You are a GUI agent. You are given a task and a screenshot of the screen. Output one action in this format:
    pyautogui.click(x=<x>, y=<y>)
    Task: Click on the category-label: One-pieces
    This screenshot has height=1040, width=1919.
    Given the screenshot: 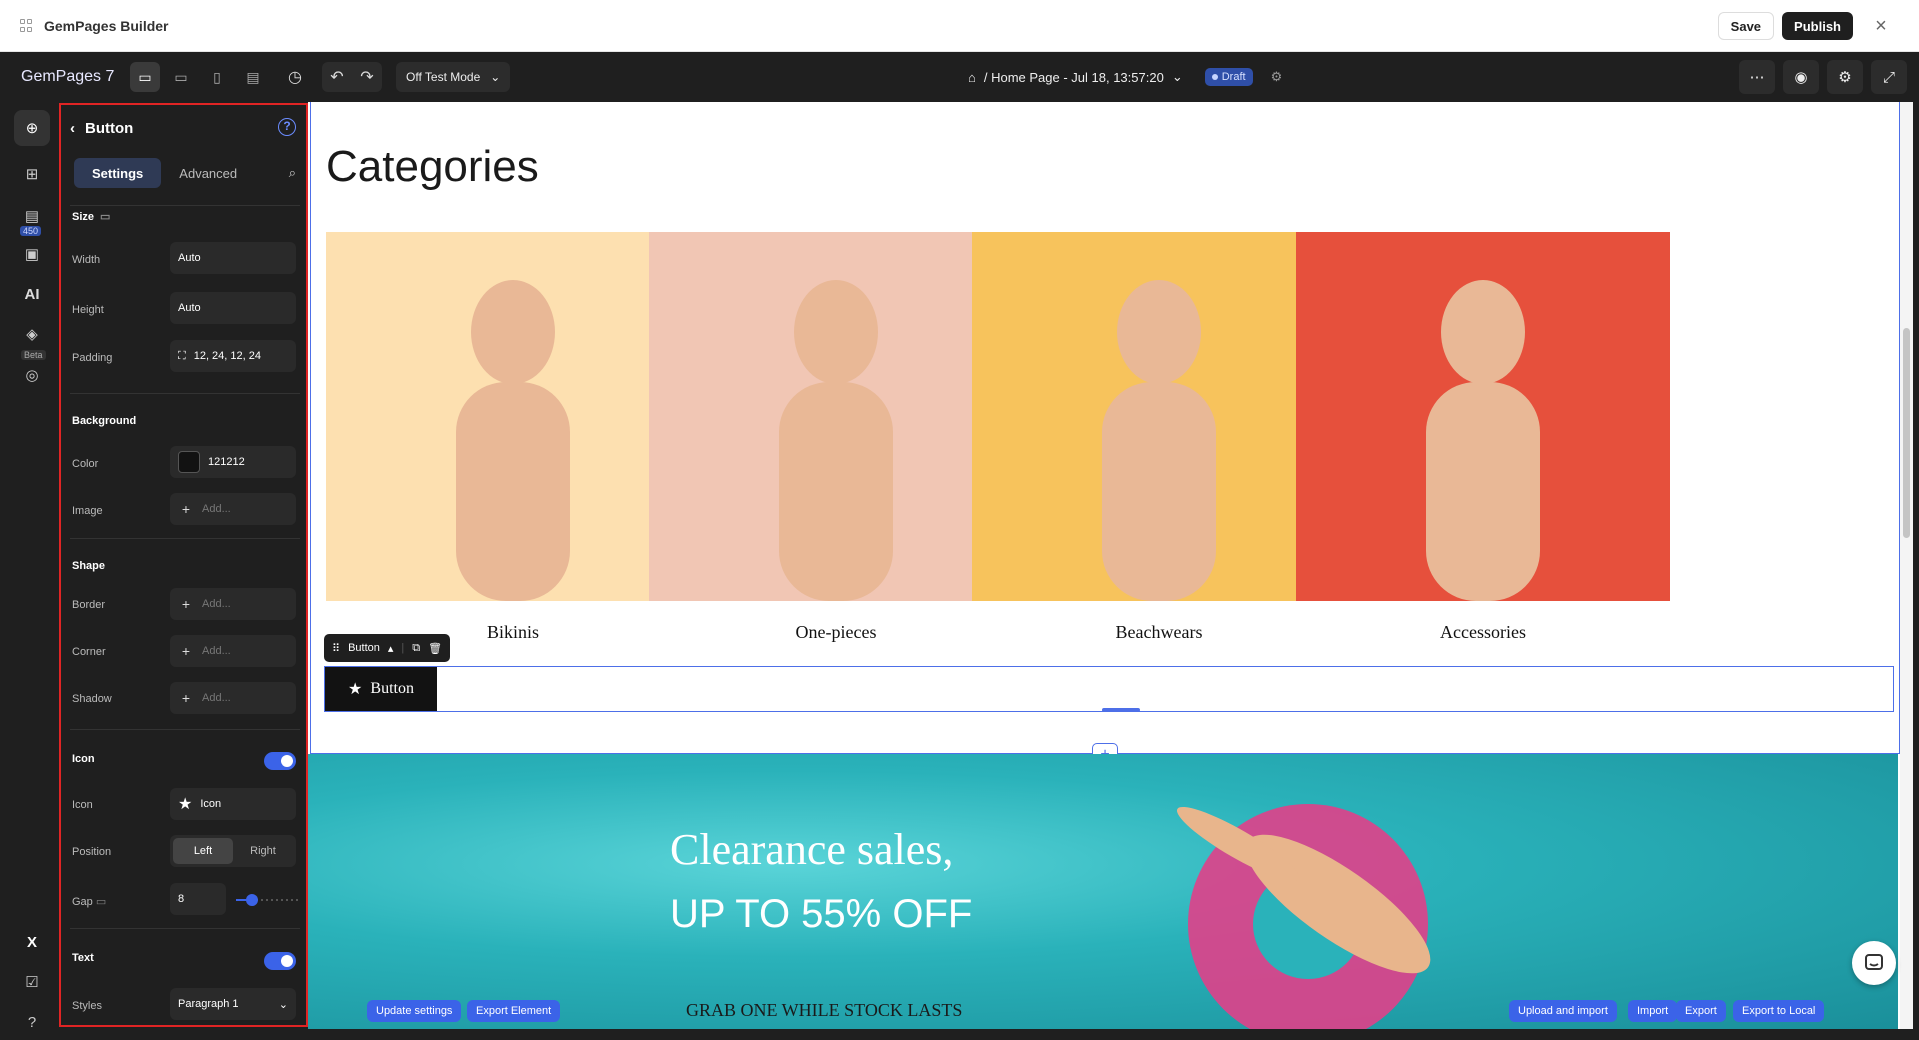 What is the action you would take?
    pyautogui.click(x=836, y=632)
    